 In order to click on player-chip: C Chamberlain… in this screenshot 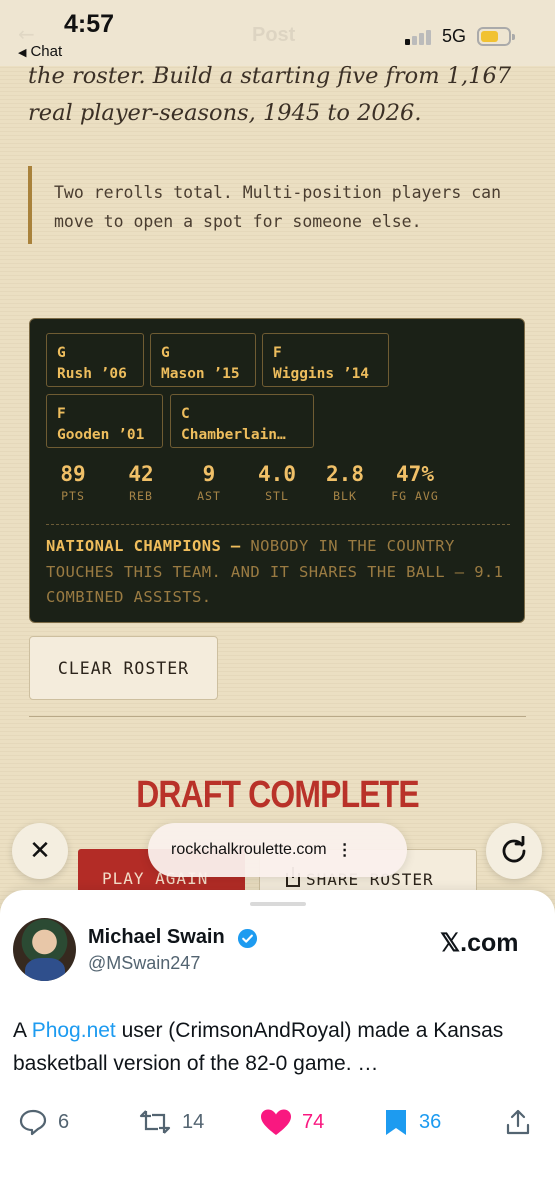, I will do `click(242, 421)`.